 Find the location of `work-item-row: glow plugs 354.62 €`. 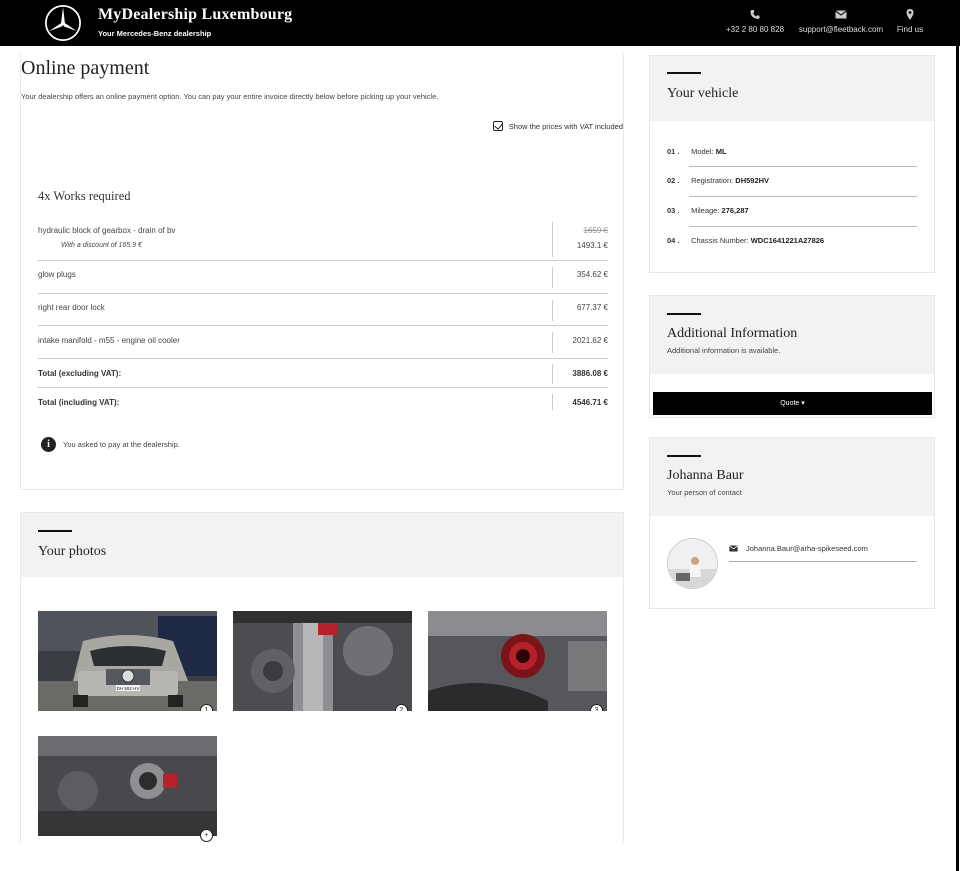

work-item-row: glow plugs 354.62 € is located at coordinates (323, 277).